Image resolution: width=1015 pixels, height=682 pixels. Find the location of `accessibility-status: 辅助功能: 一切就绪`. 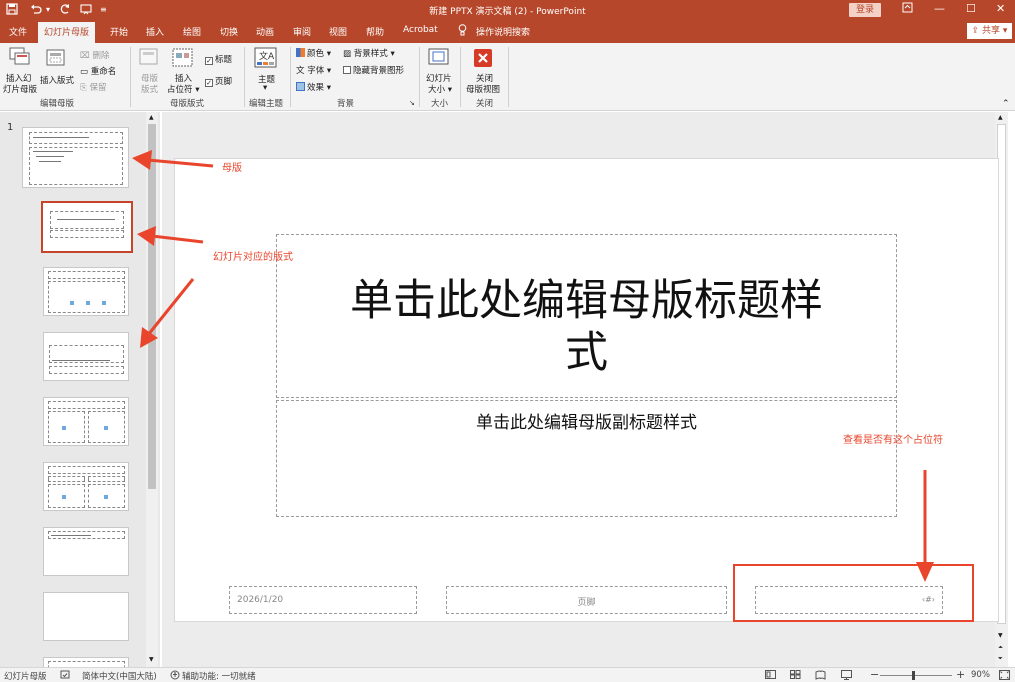

accessibility-status: 辅助功能: 一切就绪 is located at coordinates (219, 676).